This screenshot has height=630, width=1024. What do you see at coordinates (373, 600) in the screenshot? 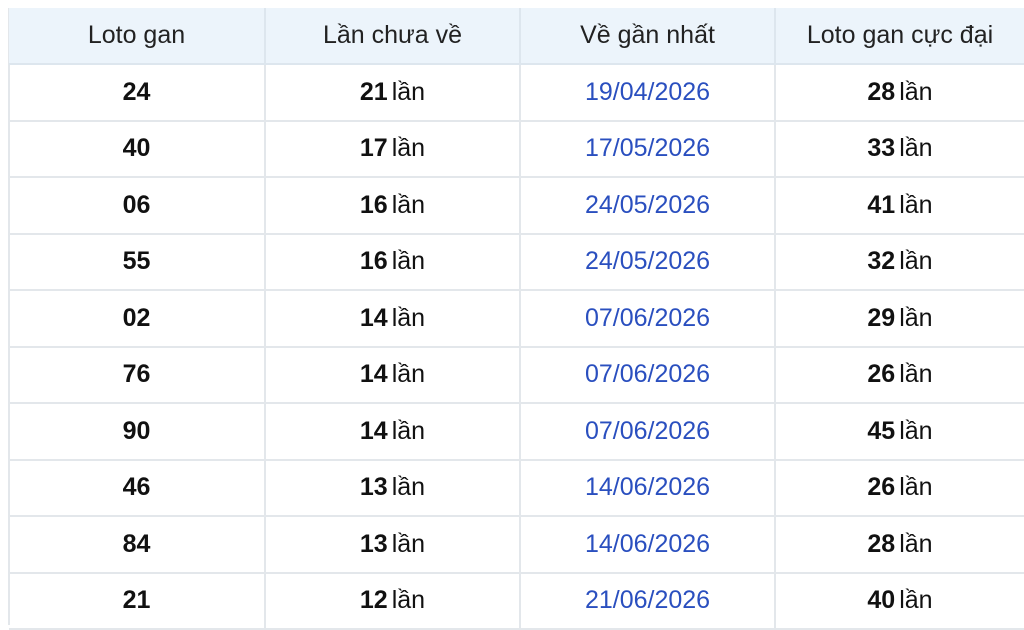
I see `miss-count-value: 12` at bounding box center [373, 600].